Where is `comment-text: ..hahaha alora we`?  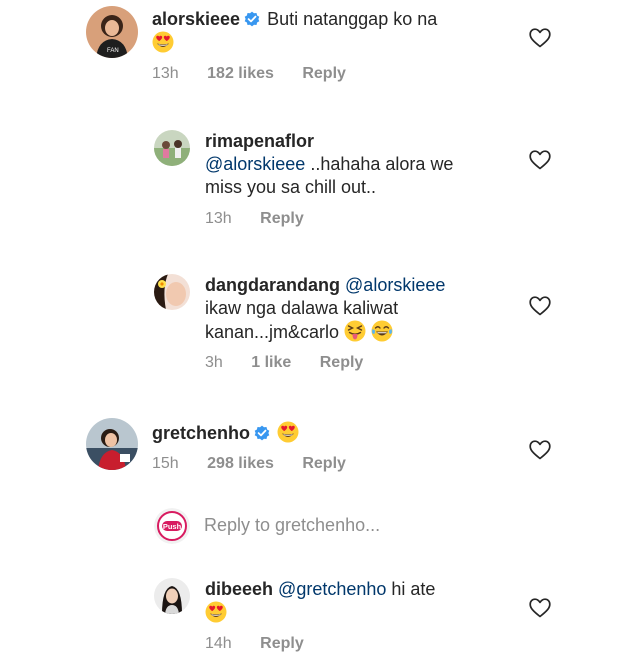 comment-text: ..hahaha alora we is located at coordinates (382, 164).